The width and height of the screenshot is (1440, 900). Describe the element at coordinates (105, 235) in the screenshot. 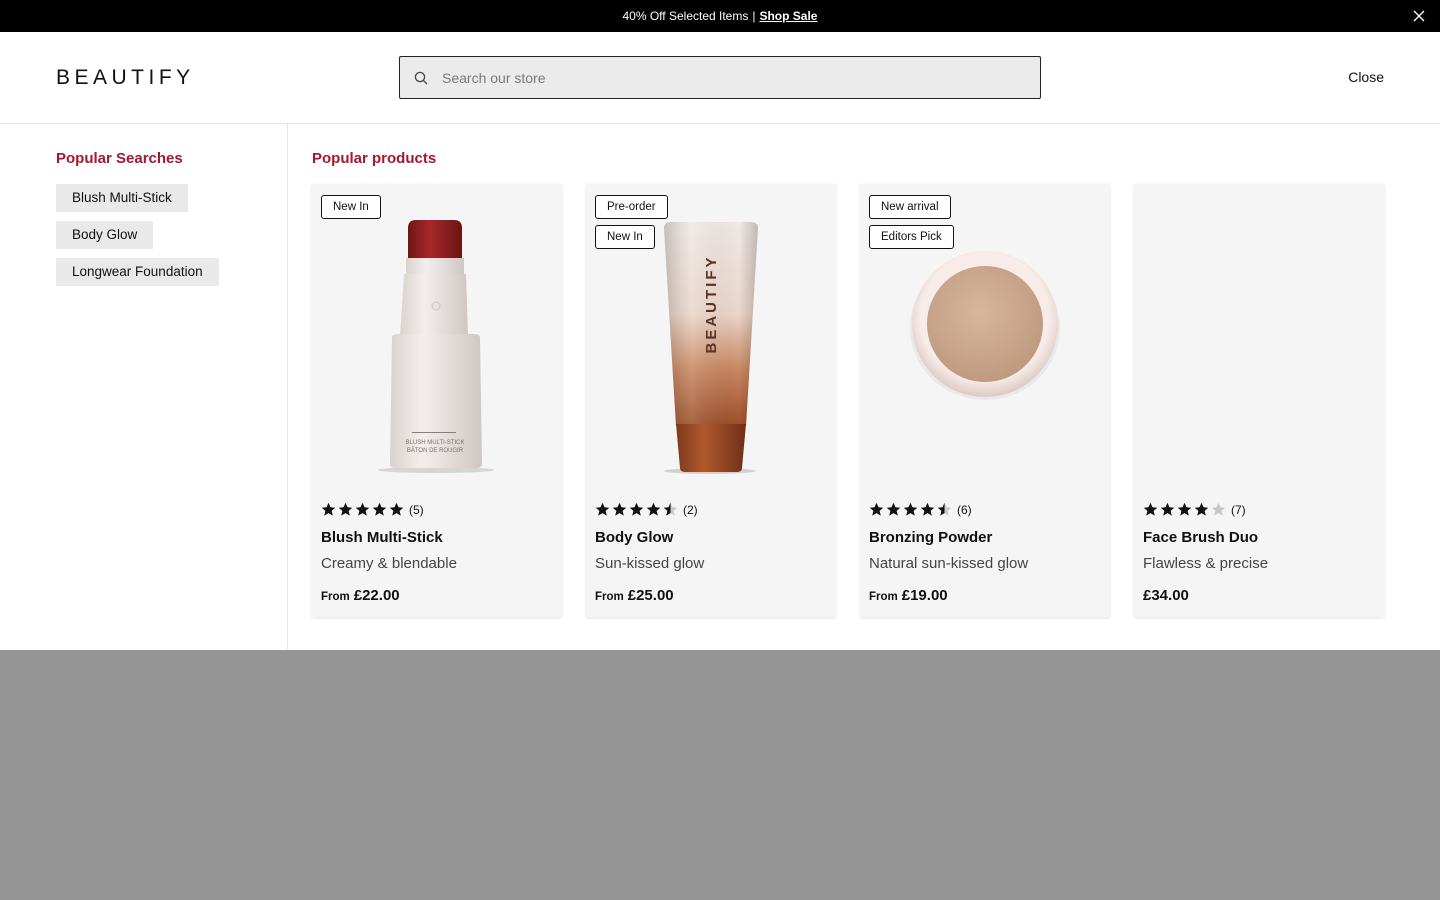

I see `search-chip: Body Glow` at that location.